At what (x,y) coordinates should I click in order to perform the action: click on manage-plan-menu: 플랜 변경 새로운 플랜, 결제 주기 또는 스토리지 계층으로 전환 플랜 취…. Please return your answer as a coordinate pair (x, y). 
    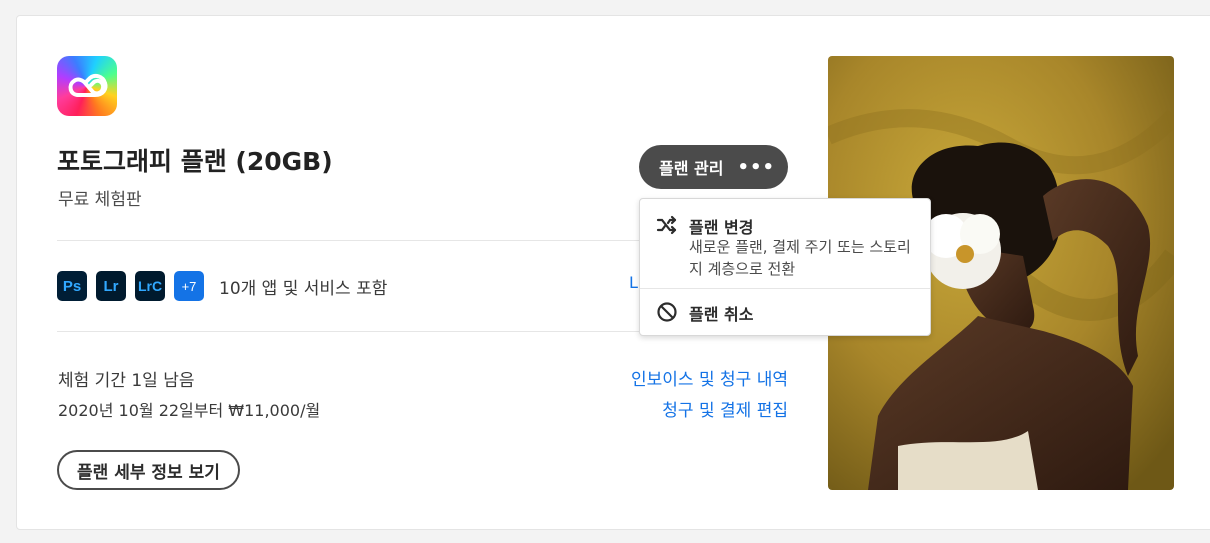
    Looking at the image, I should click on (785, 267).